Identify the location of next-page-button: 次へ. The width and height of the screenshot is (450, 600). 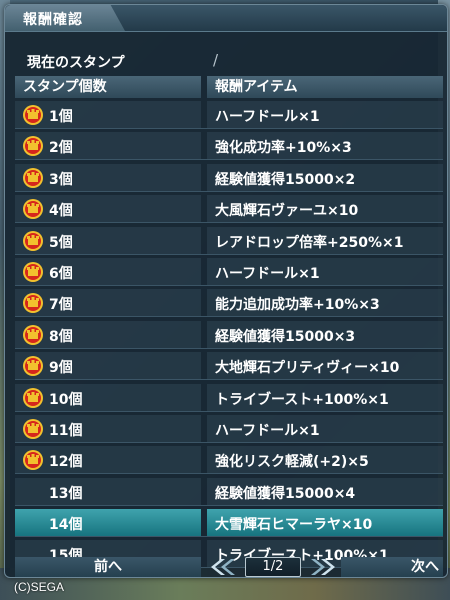
(392, 567).